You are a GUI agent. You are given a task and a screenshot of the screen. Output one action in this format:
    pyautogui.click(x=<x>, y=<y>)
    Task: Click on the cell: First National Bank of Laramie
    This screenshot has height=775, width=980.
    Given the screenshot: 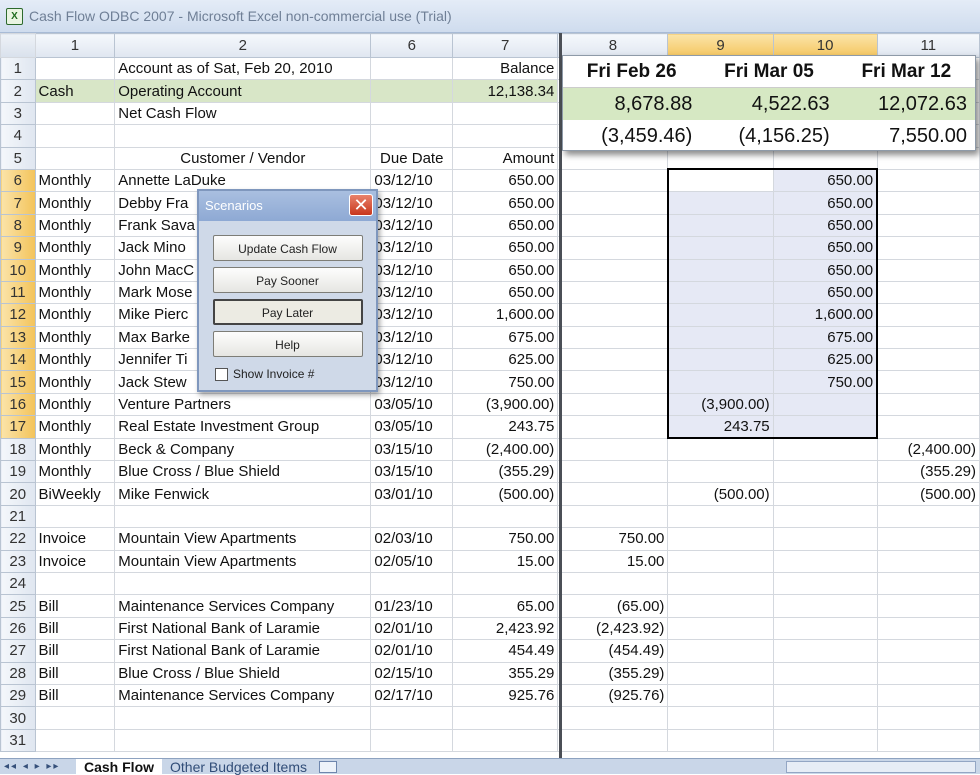 What is the action you would take?
    pyautogui.click(x=243, y=651)
    